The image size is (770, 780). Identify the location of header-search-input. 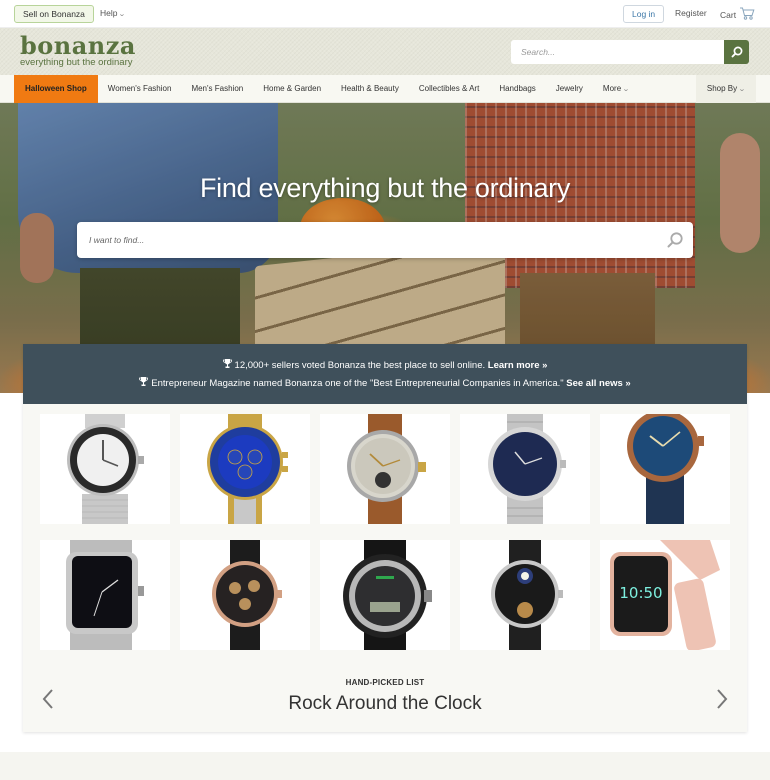
(617, 52).